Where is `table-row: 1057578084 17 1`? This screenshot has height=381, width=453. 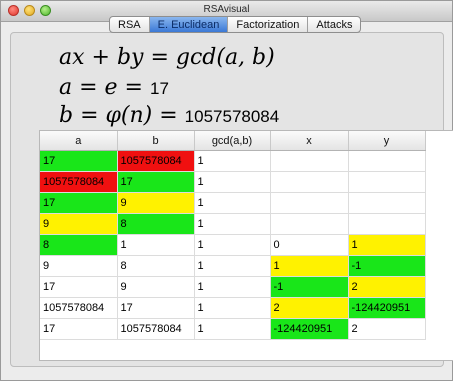 table-row: 1057578084 17 1 is located at coordinates (233, 182).